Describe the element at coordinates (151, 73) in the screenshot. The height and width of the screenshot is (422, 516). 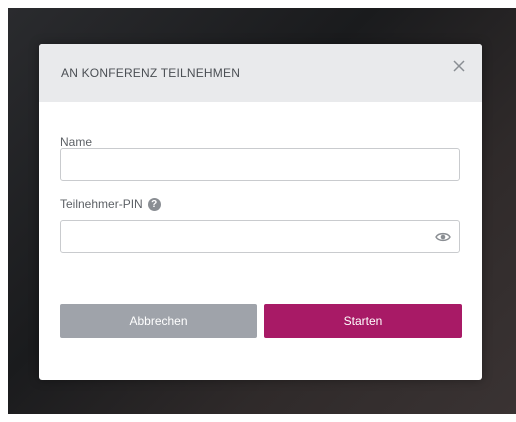
I see `dialog-title: AN KONFERENZ TEILNEHMEN` at that location.